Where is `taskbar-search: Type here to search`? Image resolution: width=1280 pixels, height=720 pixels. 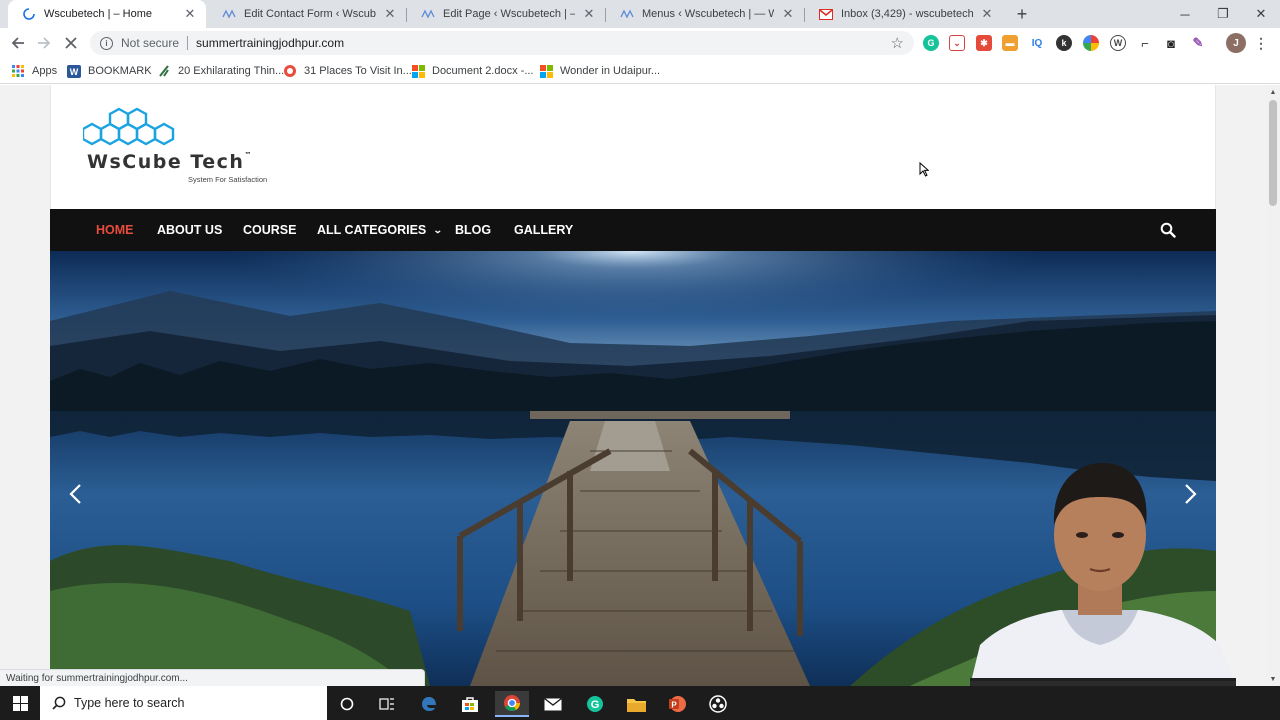 taskbar-search: Type here to search is located at coordinates (183, 703).